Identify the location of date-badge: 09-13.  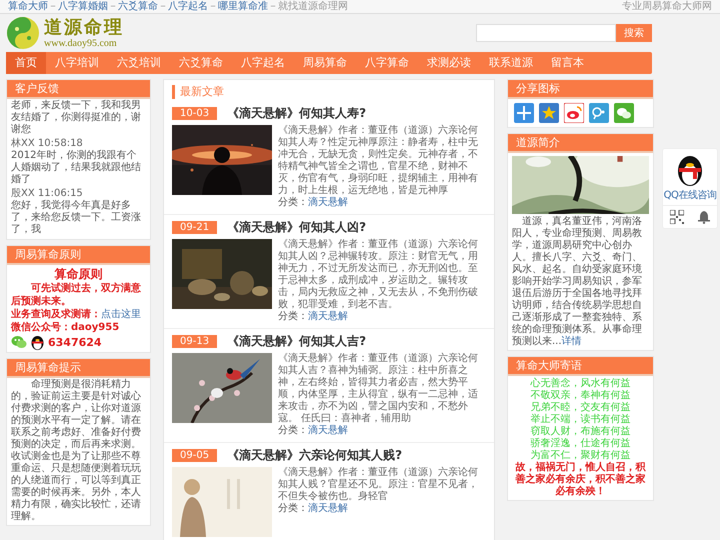
(195, 341).